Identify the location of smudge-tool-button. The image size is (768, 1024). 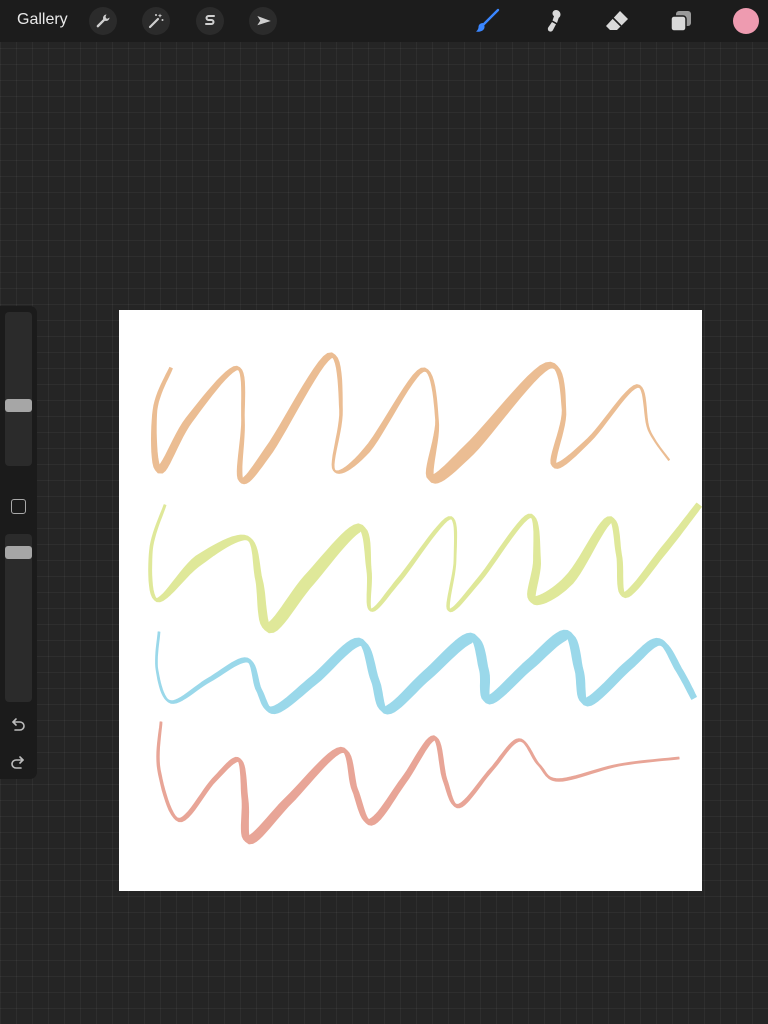
(553, 21).